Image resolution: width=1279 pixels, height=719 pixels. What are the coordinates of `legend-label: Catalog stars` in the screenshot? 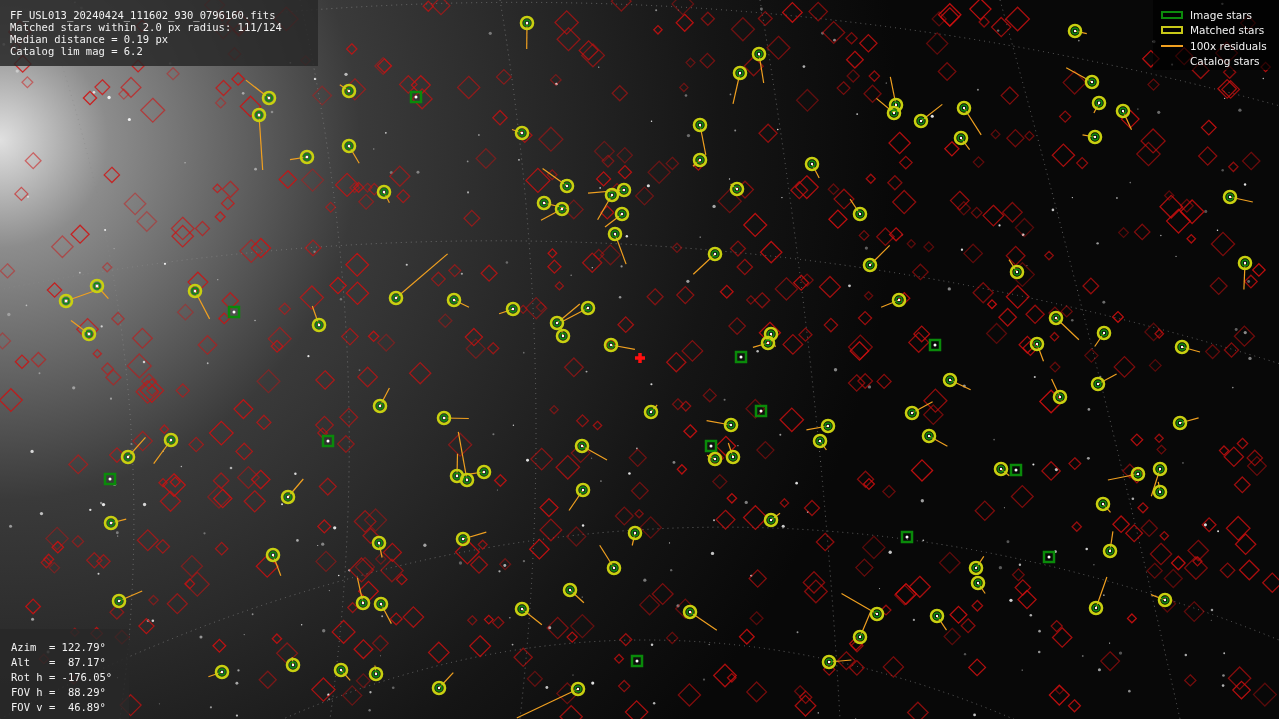 It's located at (1225, 61).